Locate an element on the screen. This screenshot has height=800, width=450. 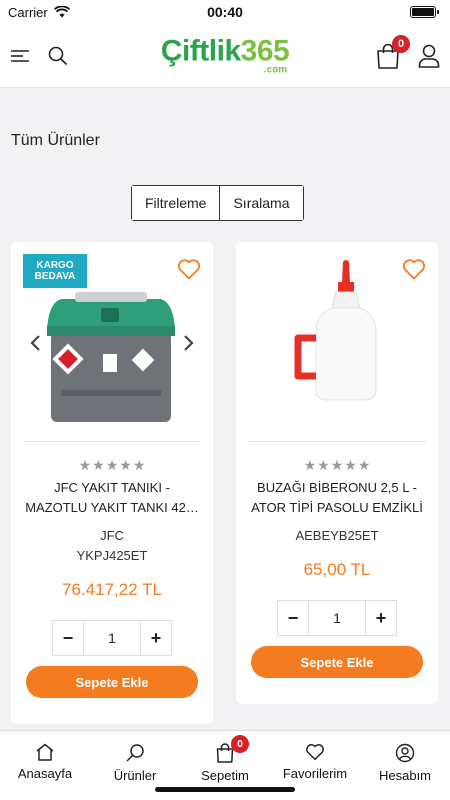
logo-text: Çiftlik365 is located at coordinates (225, 50).